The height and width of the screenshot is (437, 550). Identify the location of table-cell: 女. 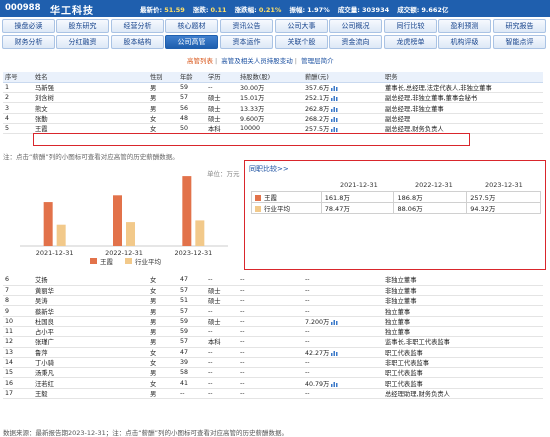
(163, 118).